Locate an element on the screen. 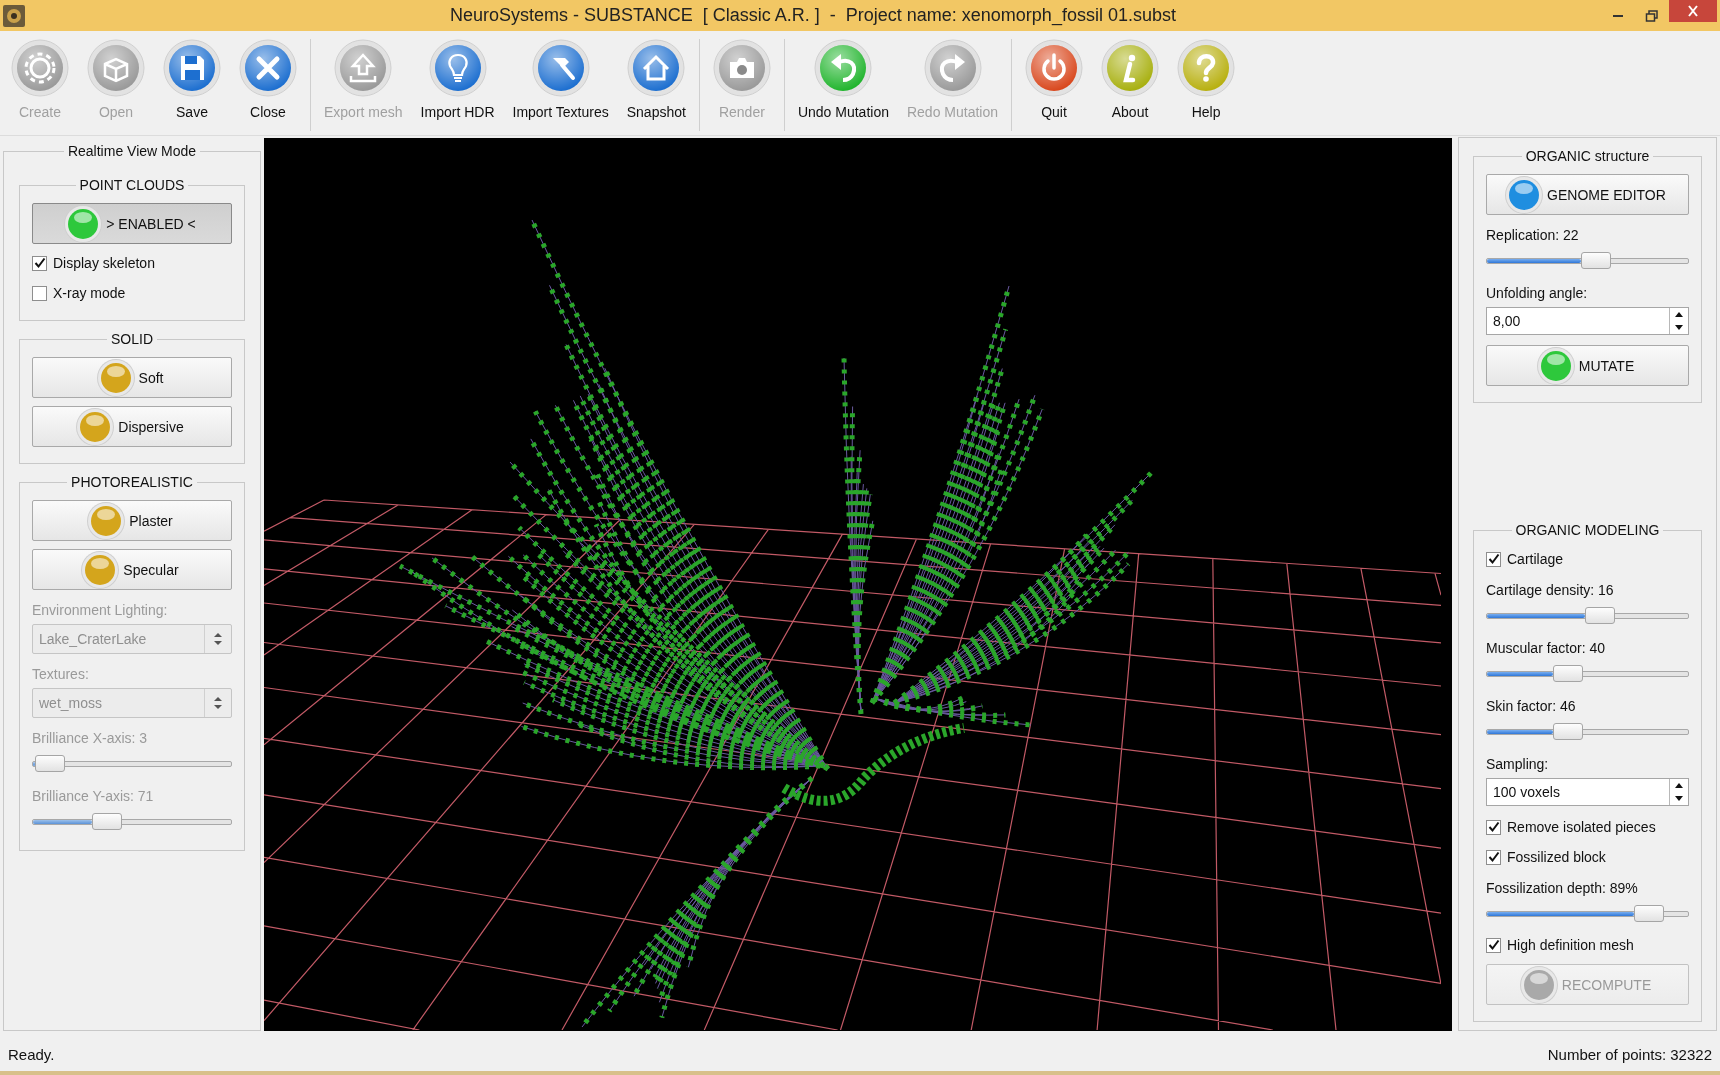 Image resolution: width=1720 pixels, height=1075 pixels. lamp-button: MUTATE is located at coordinates (1587, 365).